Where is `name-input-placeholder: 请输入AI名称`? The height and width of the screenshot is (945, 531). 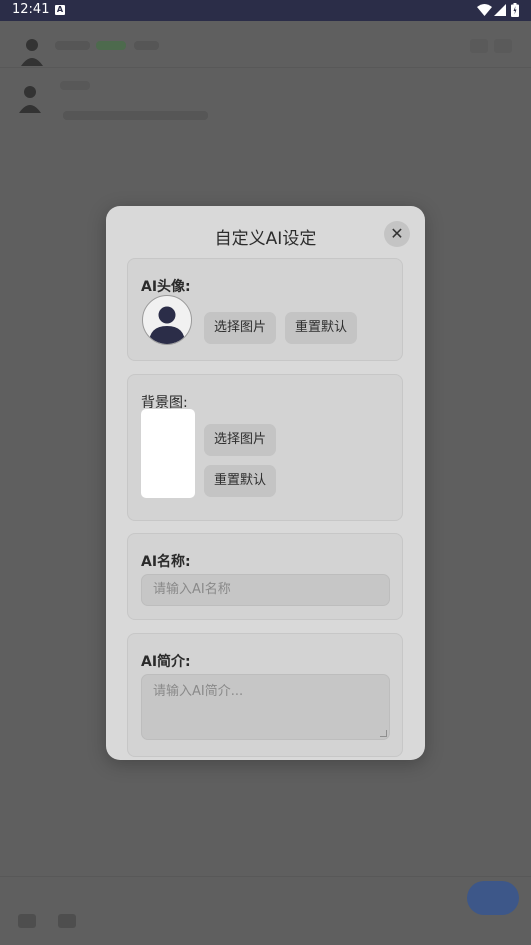
name-input-placeholder: 请输入AI名称 is located at coordinates (192, 589).